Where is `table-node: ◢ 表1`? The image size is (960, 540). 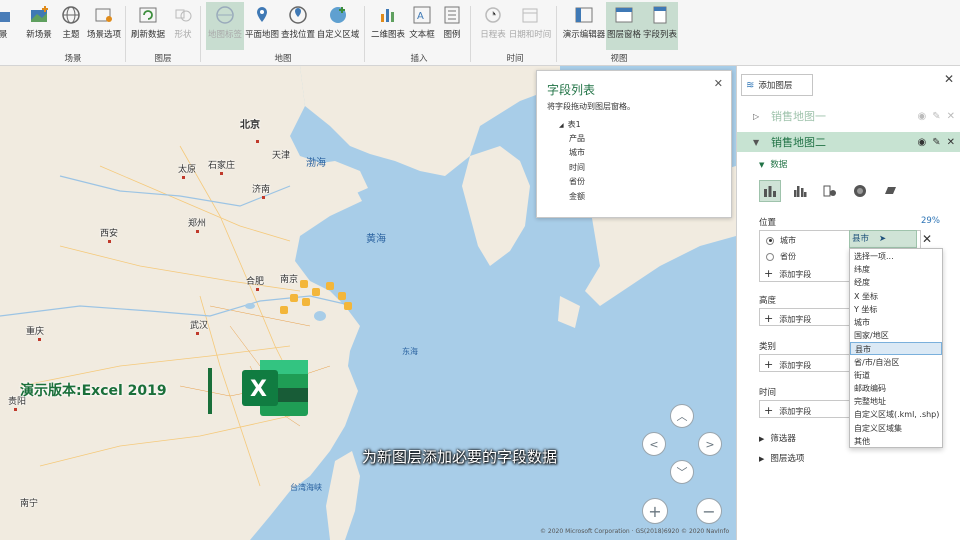 table-node: ◢ 表1 is located at coordinates (570, 124).